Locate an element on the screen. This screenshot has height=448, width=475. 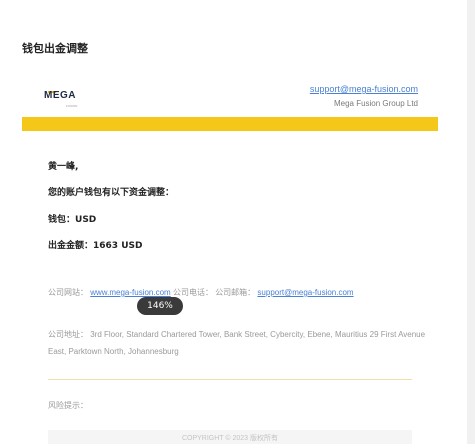
right-edge-panel is located at coordinates (471, 222).